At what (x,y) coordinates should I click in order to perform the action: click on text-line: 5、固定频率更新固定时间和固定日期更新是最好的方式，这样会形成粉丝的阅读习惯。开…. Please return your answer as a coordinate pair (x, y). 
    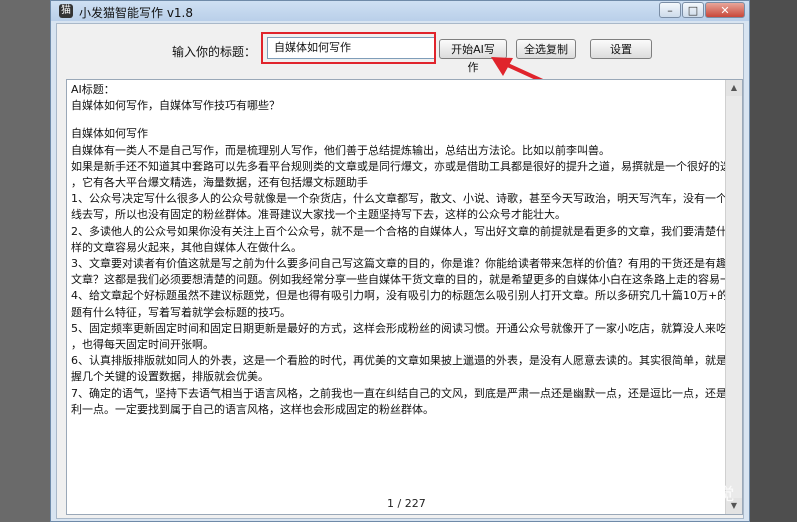
    Looking at the image, I should click on (404, 328).